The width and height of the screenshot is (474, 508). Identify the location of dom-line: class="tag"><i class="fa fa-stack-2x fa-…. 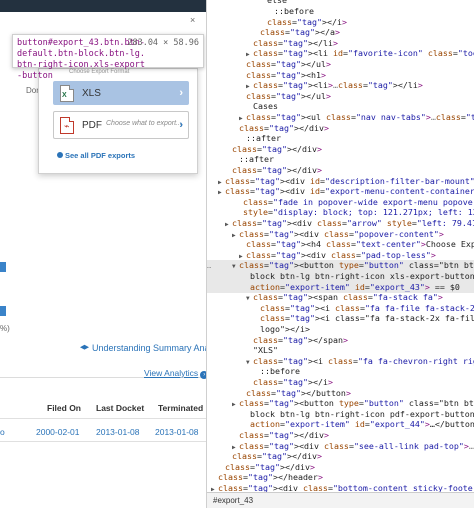
(340, 318).